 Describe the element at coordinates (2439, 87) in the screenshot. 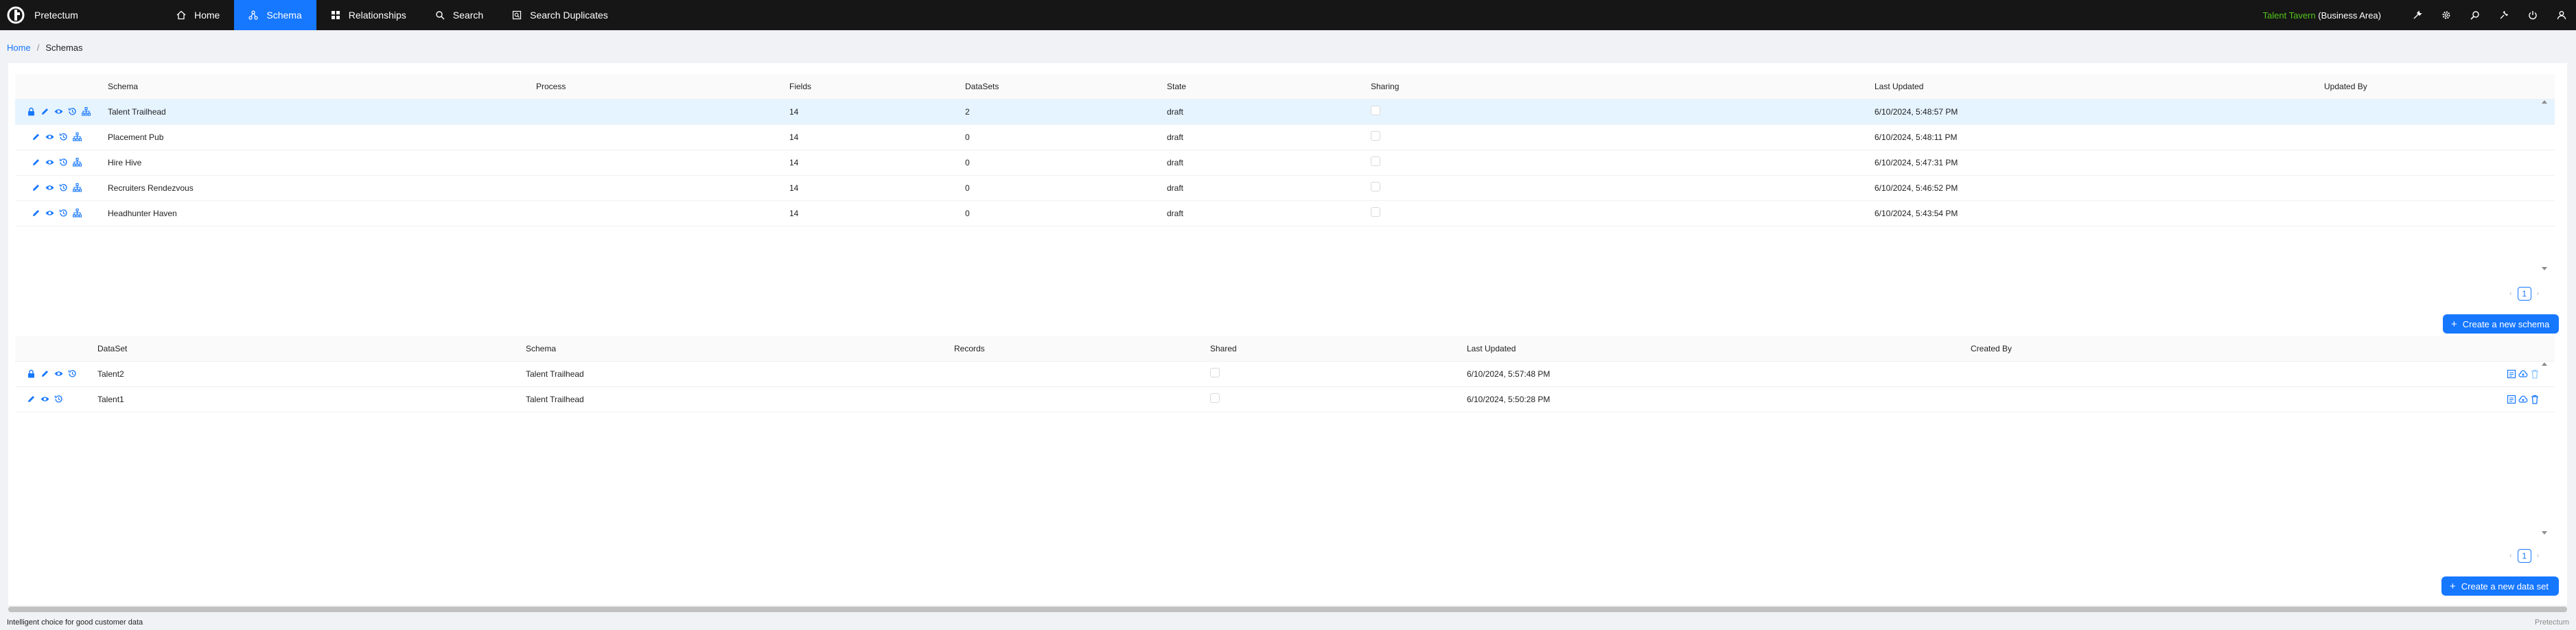

I see `col-updated-by: Updated By` at that location.